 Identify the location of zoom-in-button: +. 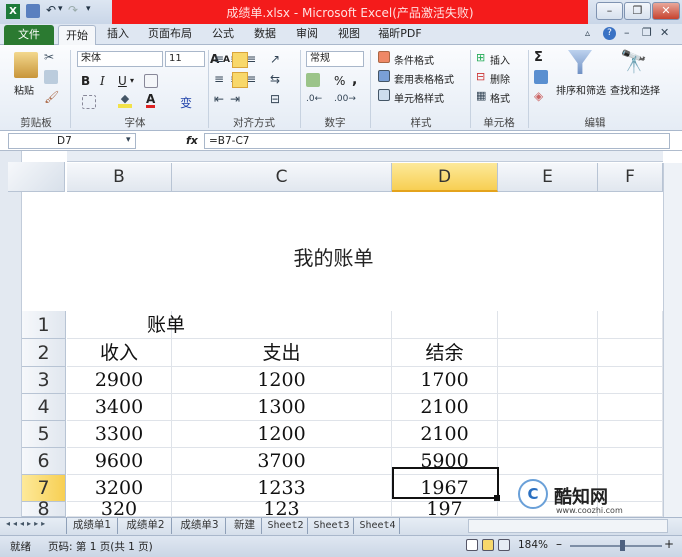
(669, 544).